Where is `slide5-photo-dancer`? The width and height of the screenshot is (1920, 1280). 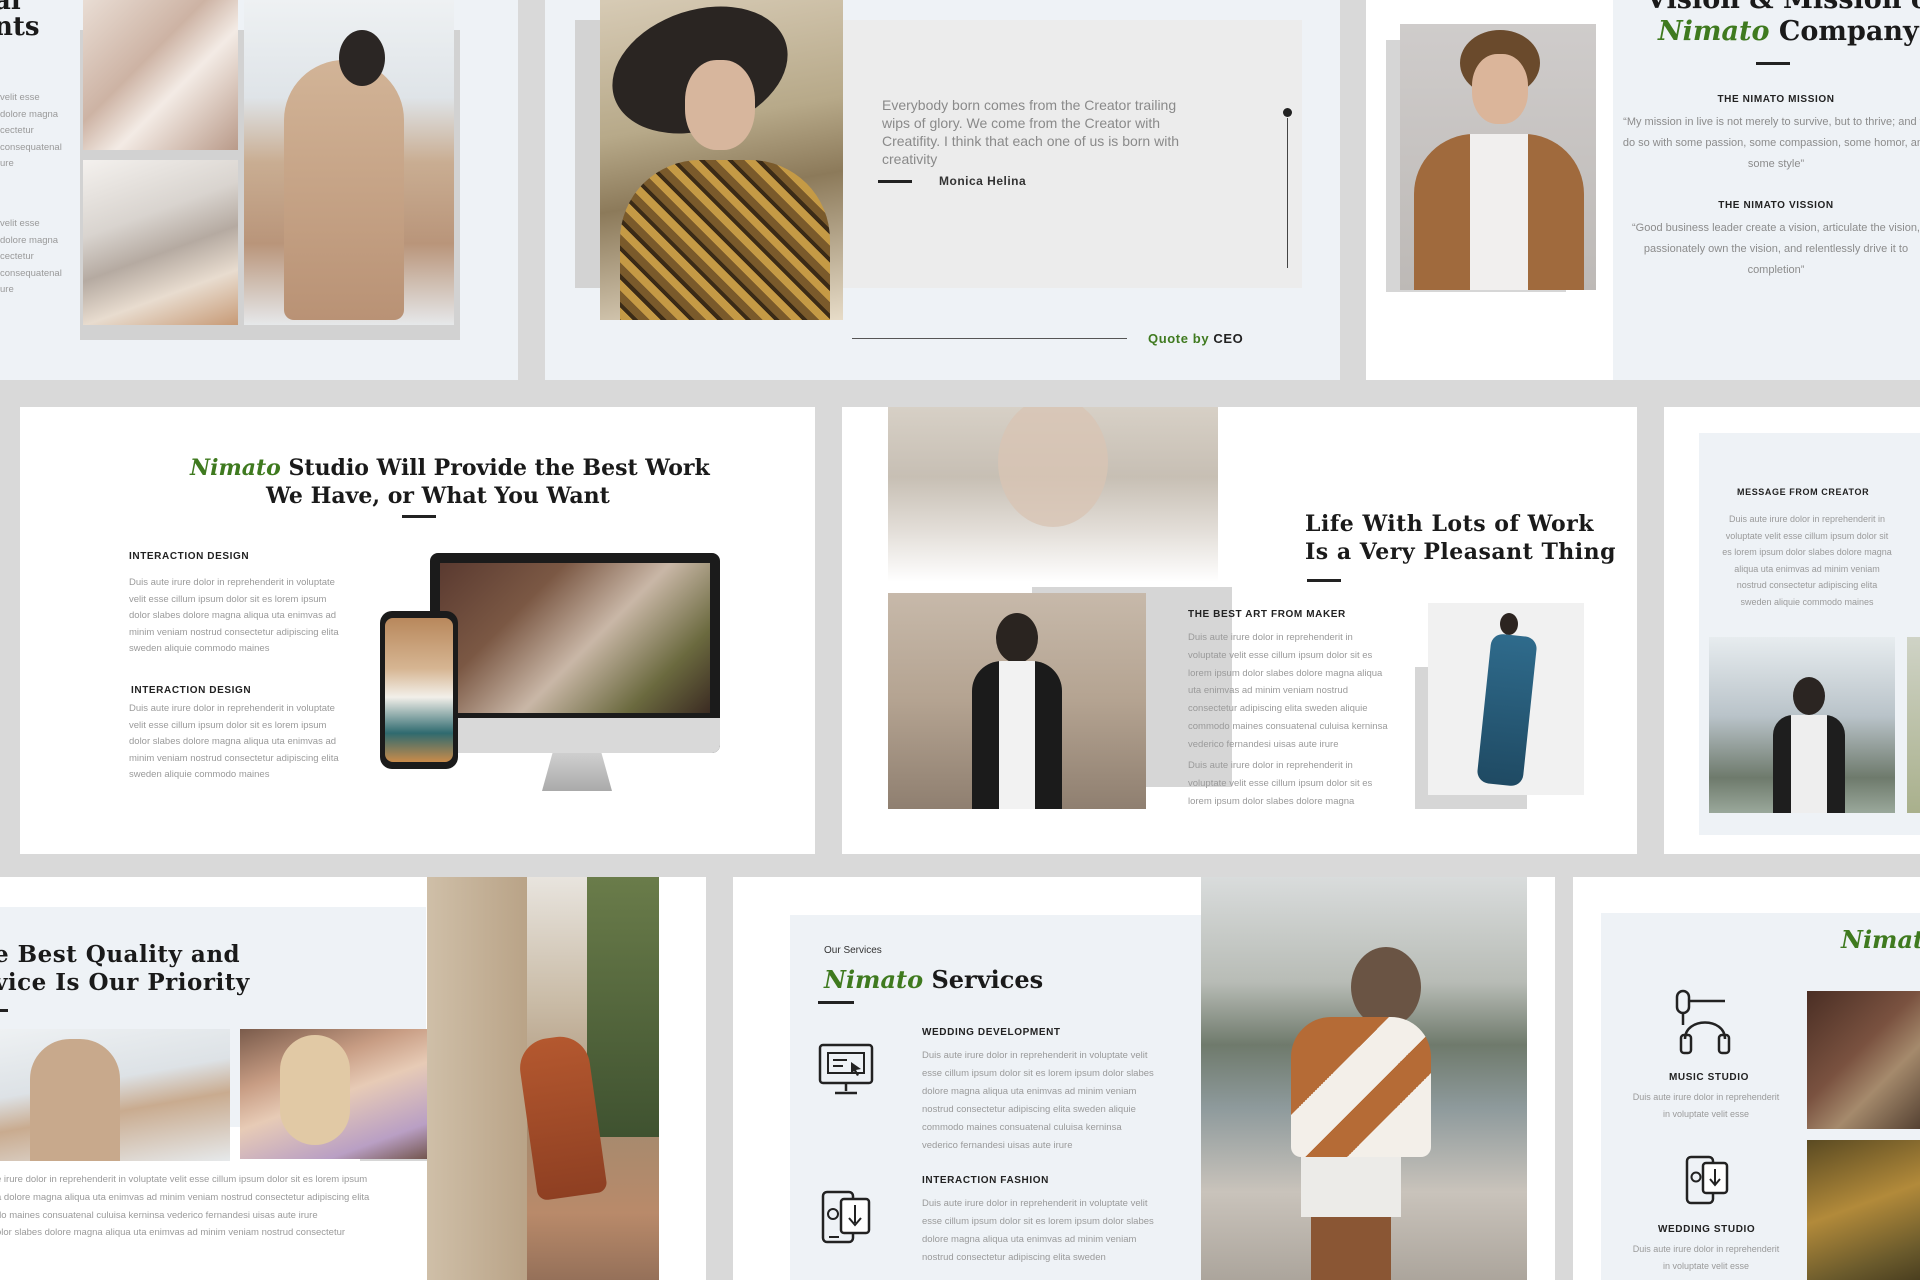 slide5-photo-dancer is located at coordinates (1506, 699).